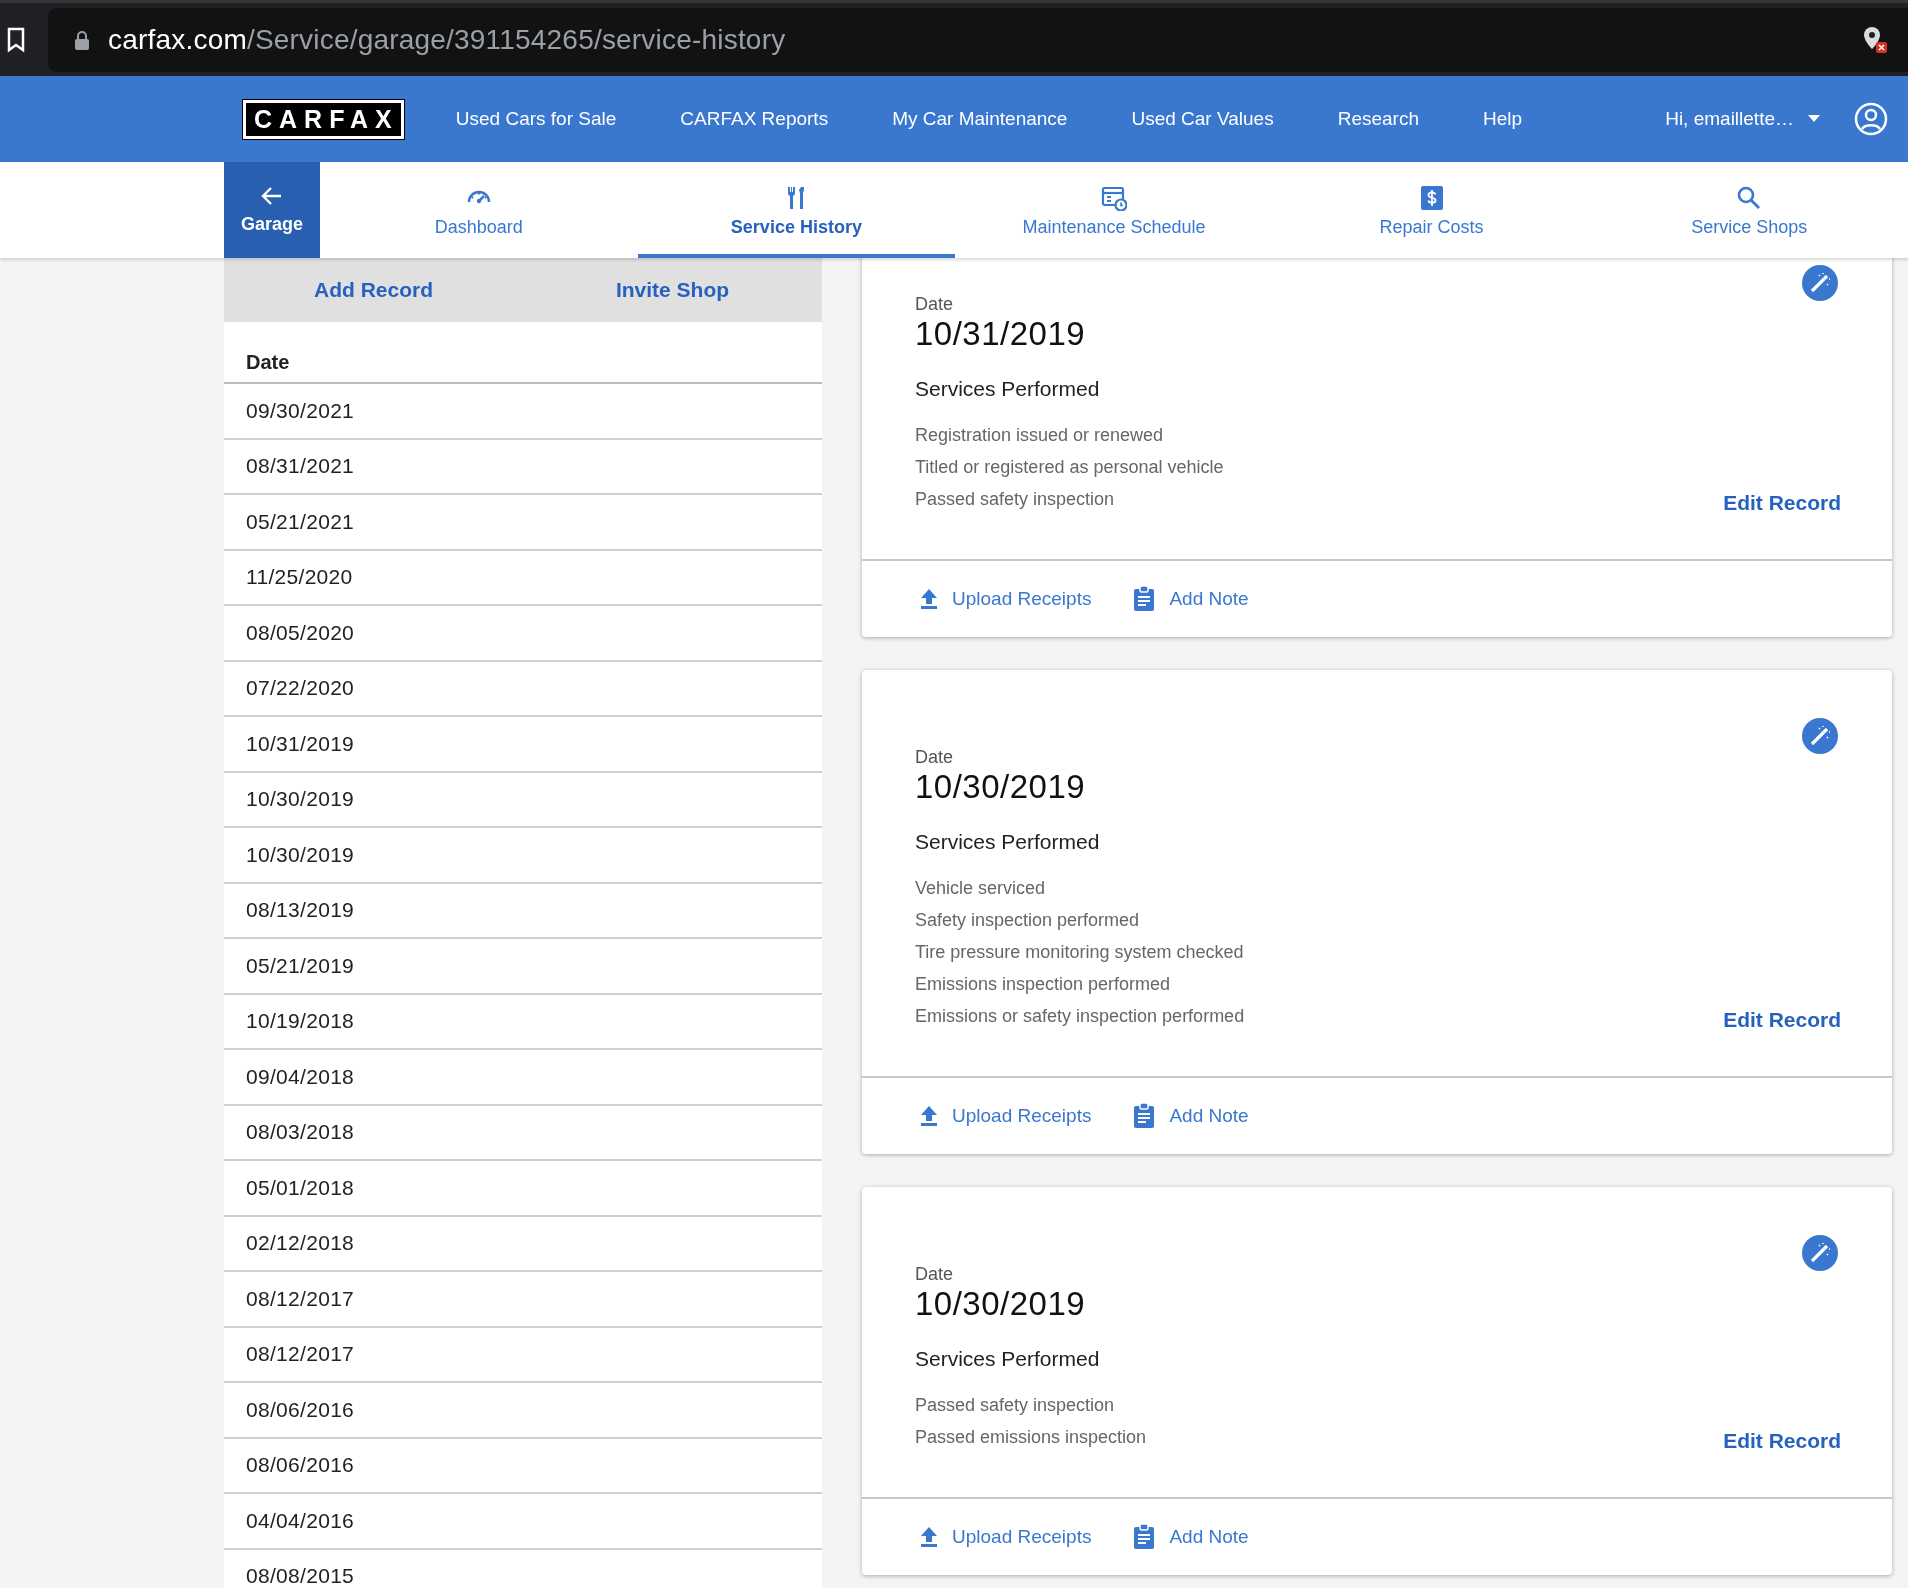  Describe the element at coordinates (1875, 39) in the screenshot. I see `location-pin-icon` at that location.